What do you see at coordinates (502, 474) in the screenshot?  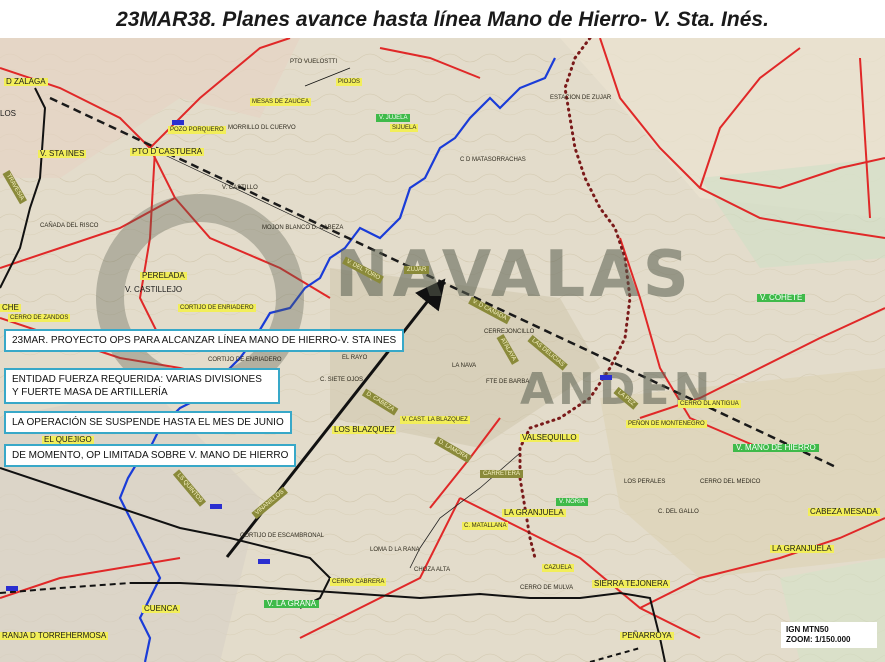 I see `road-label: CARRETERA` at bounding box center [502, 474].